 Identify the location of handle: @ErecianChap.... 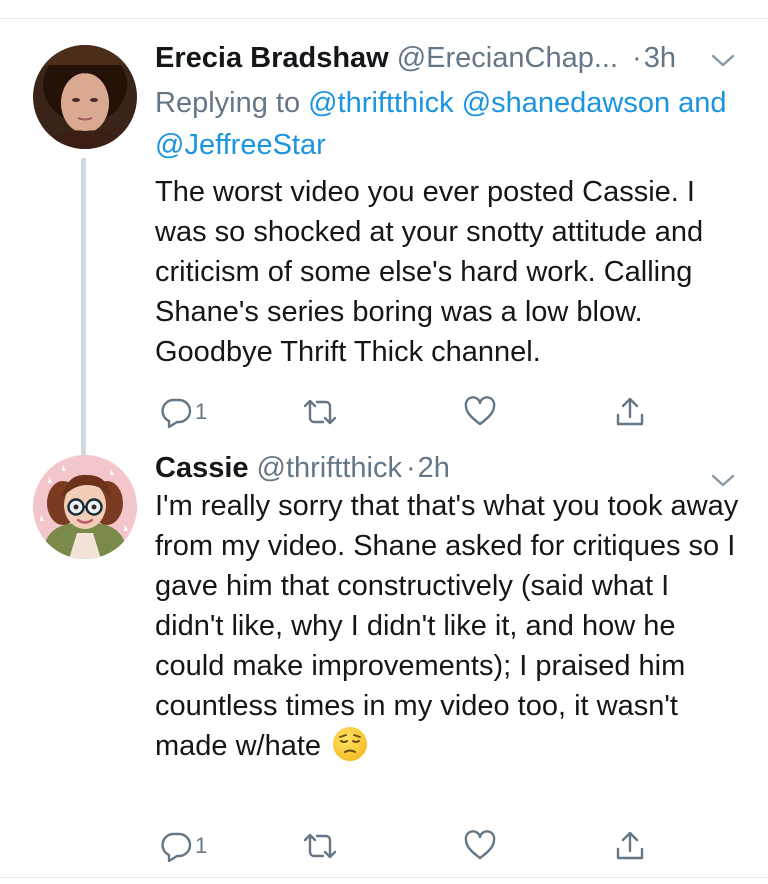
(507, 58).